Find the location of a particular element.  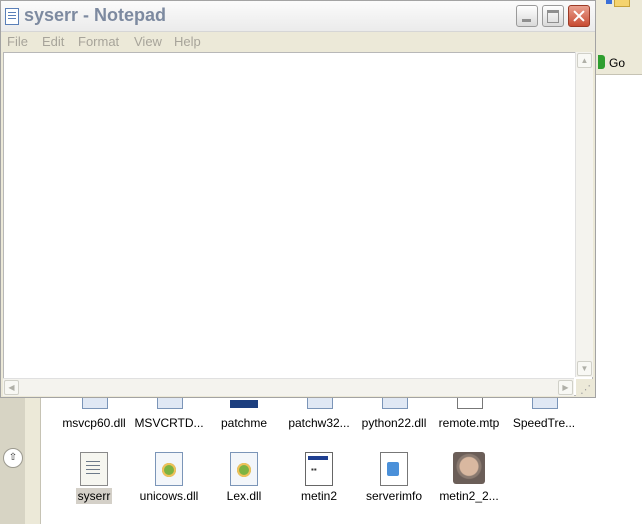

file-item: patchme is located at coordinates (244, 423).